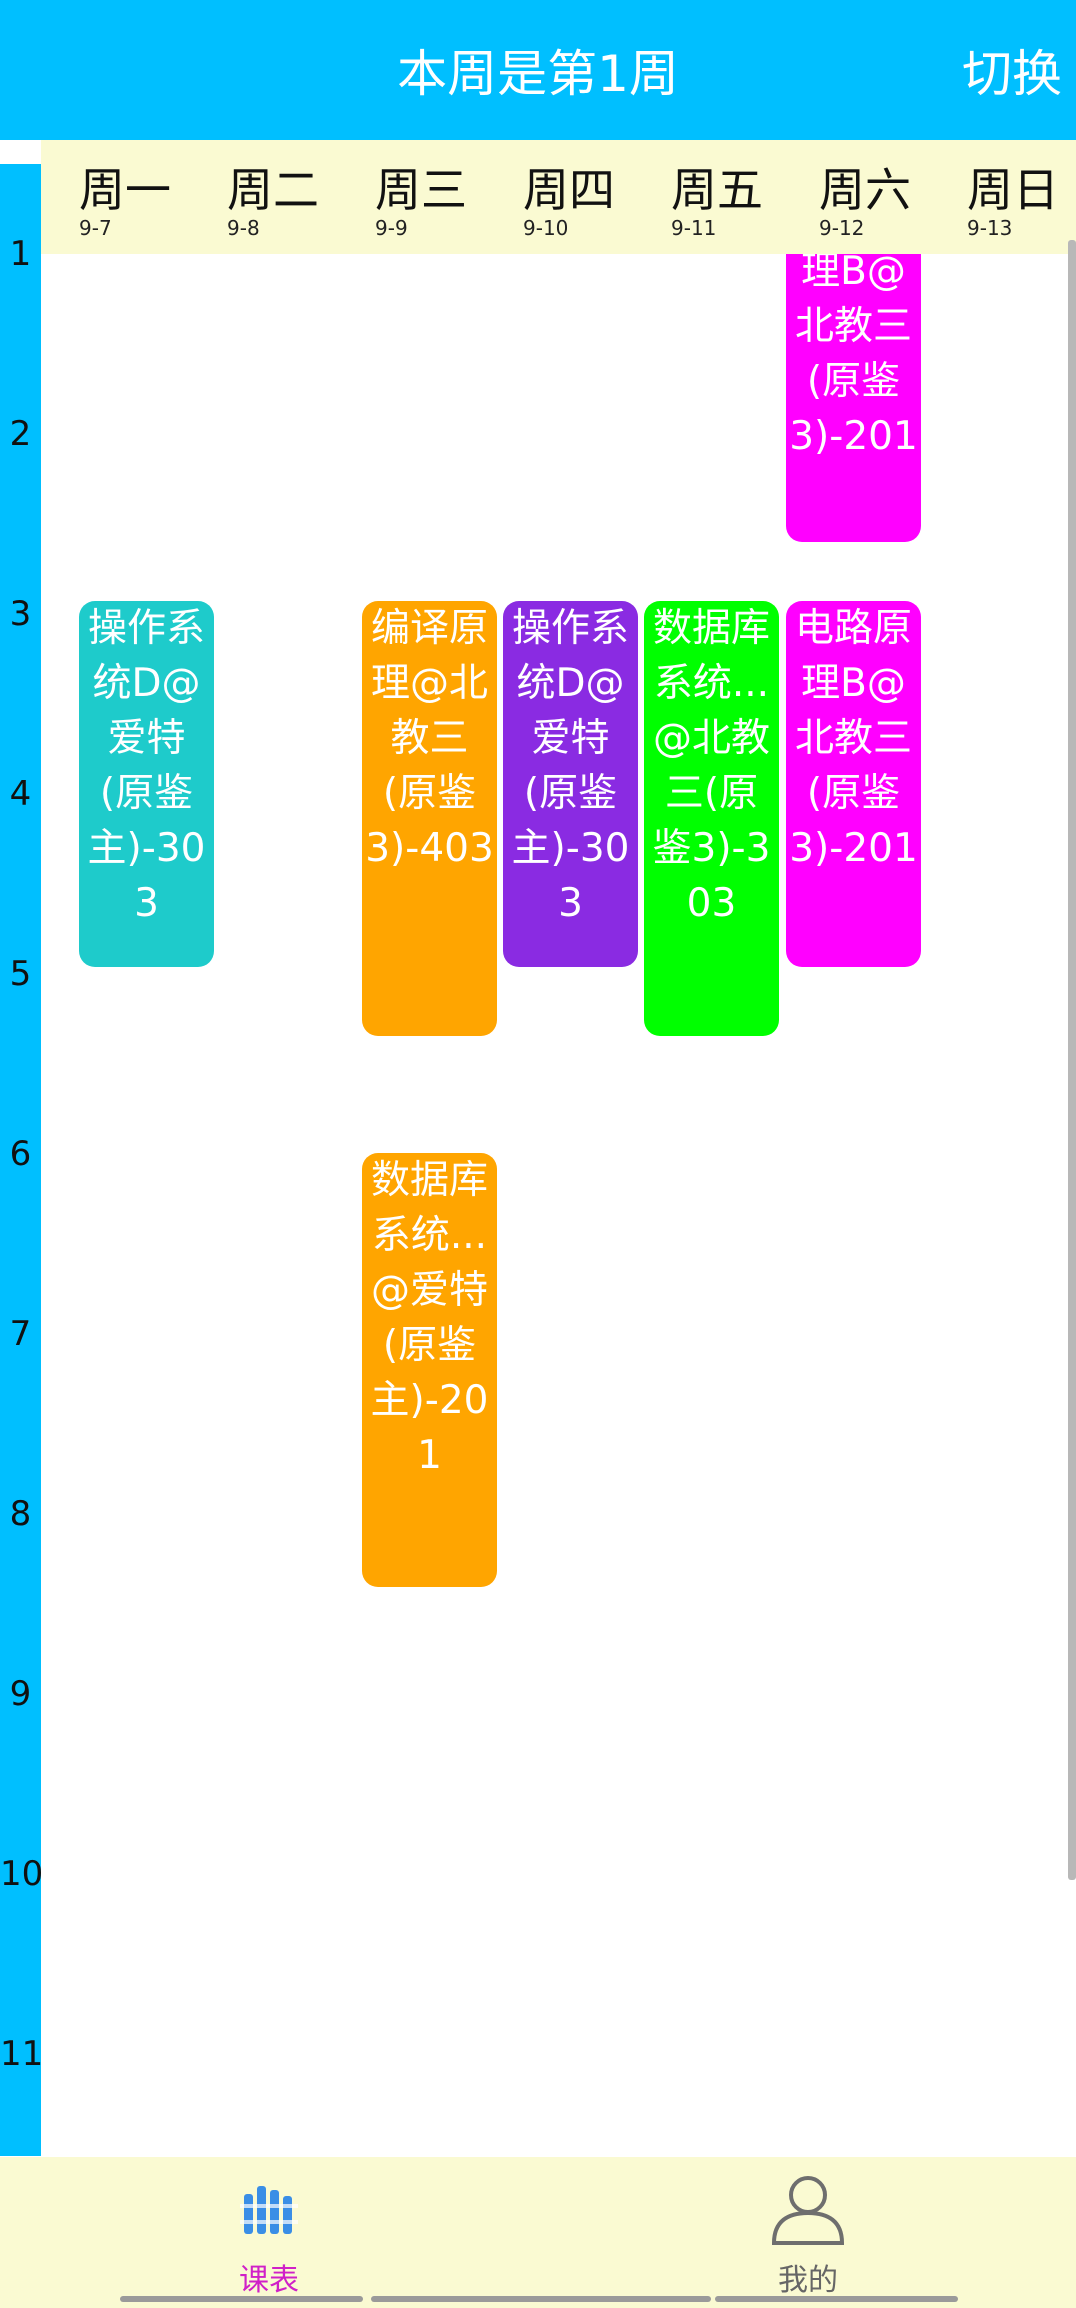  Describe the element at coordinates (243, 228) in the screenshot. I see `day-date: 9-8` at that location.